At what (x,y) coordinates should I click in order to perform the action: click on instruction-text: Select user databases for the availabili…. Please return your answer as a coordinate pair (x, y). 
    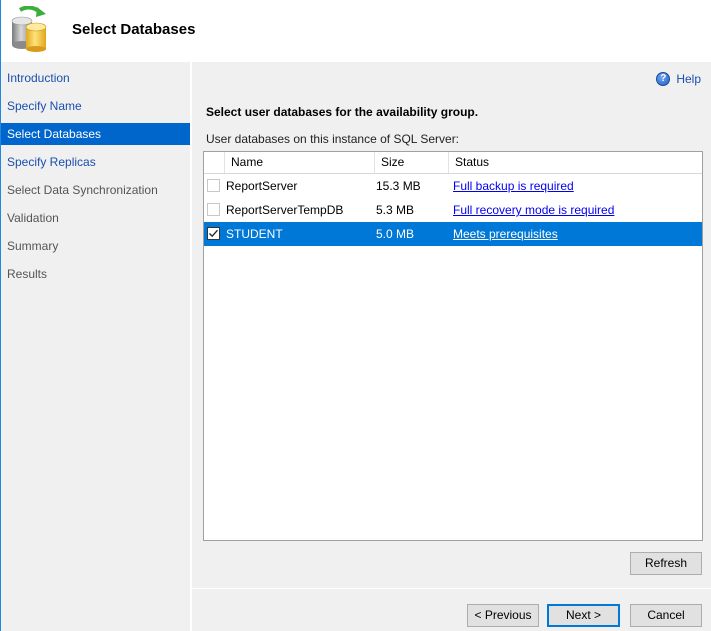
    Looking at the image, I should click on (342, 112).